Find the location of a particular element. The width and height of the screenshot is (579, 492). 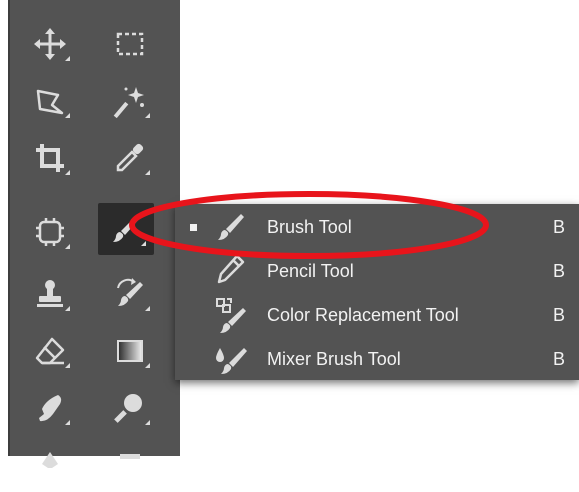

crop-icon is located at coordinates (50, 158).